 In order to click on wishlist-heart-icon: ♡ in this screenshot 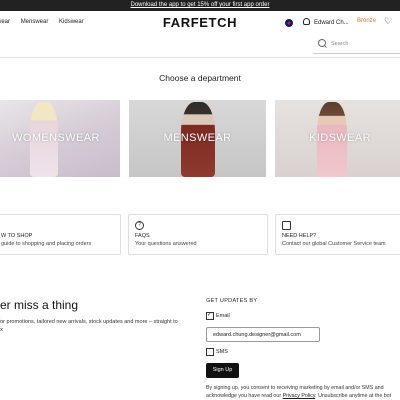, I will do `click(388, 21)`.